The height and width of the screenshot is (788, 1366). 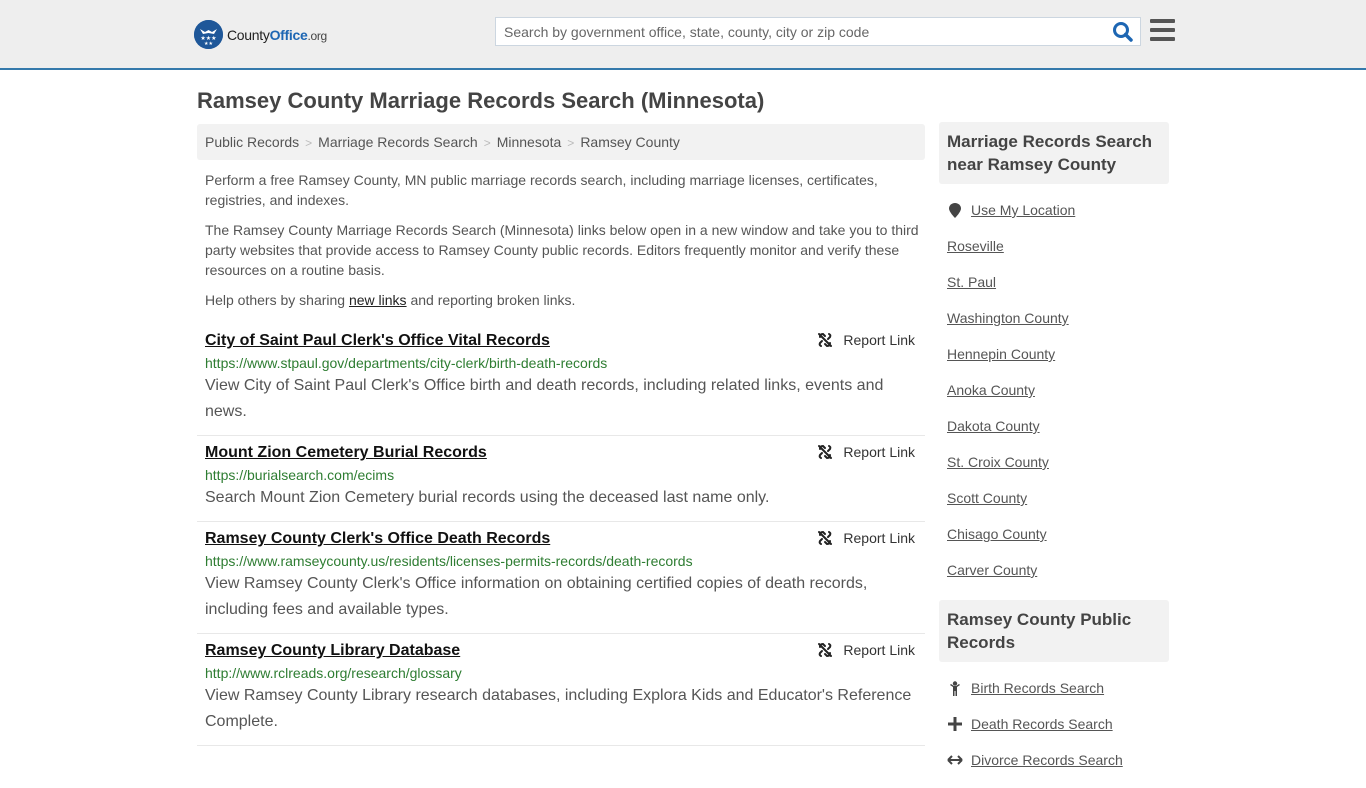 What do you see at coordinates (1054, 462) in the screenshot?
I see `nearby-item: St. Croix County` at bounding box center [1054, 462].